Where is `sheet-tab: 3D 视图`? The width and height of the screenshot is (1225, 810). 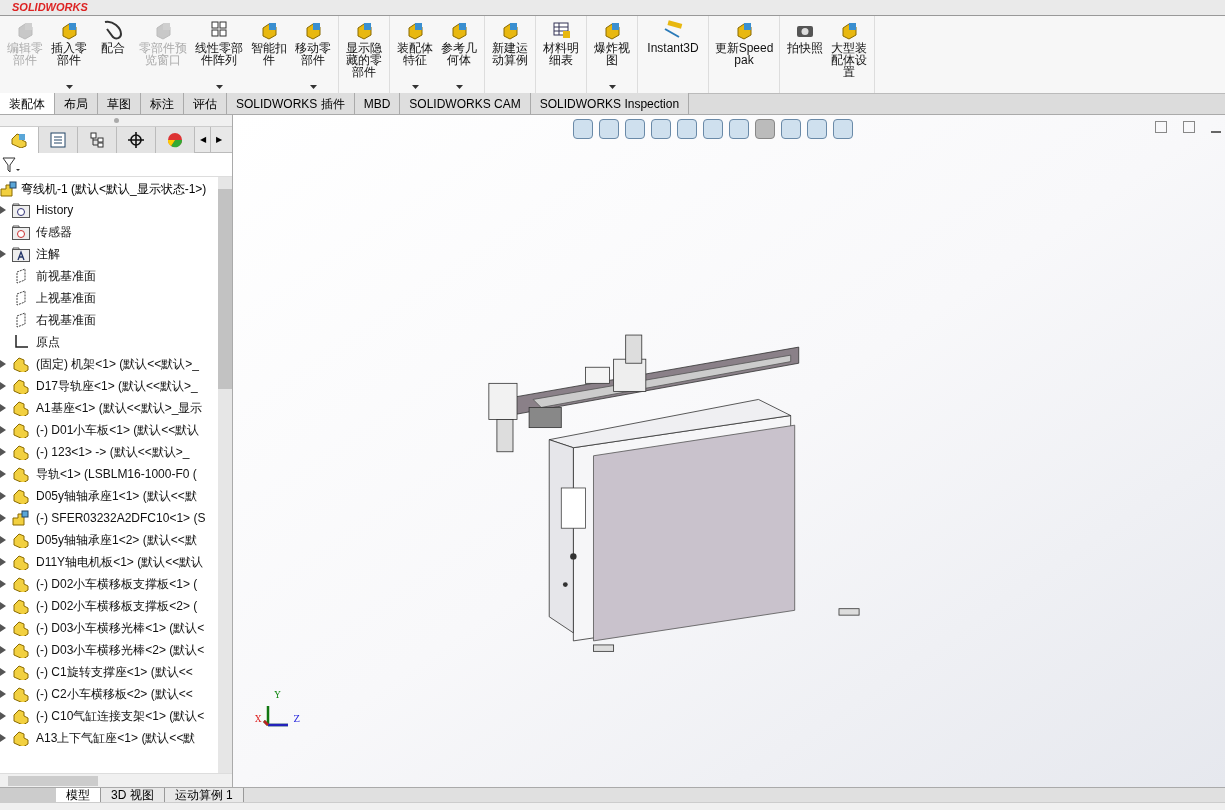
sheet-tab: 3D 视图 is located at coordinates (133, 795).